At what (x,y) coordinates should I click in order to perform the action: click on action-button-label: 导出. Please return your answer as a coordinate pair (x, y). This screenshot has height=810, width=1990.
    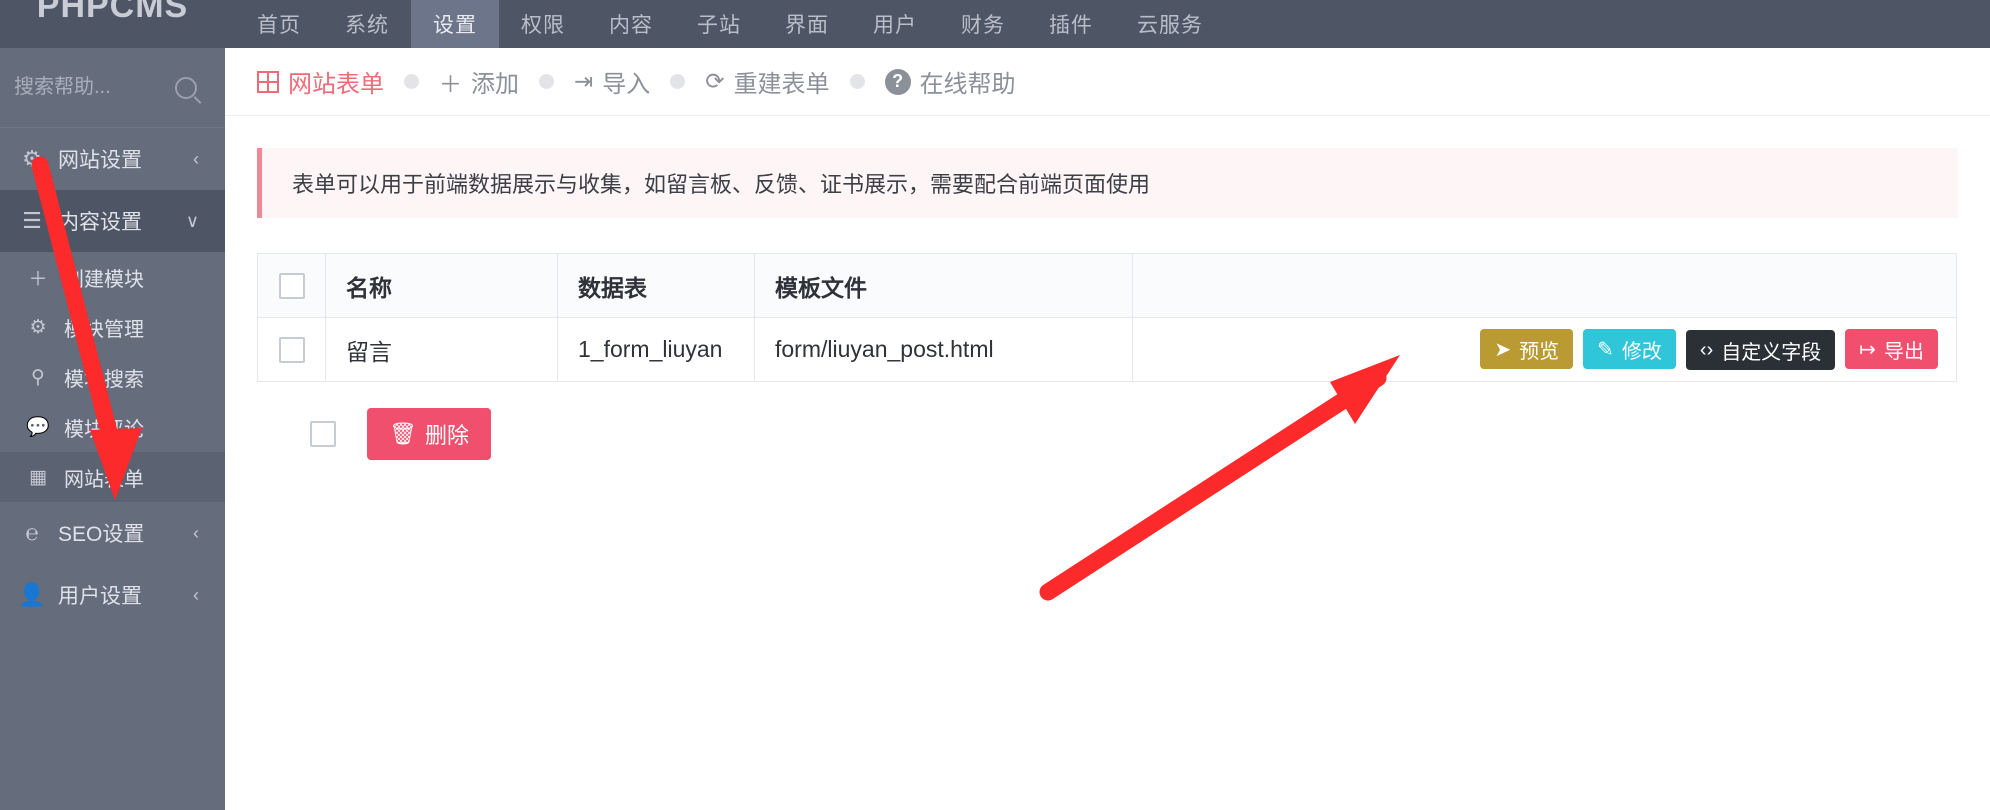
    Looking at the image, I should click on (1904, 351).